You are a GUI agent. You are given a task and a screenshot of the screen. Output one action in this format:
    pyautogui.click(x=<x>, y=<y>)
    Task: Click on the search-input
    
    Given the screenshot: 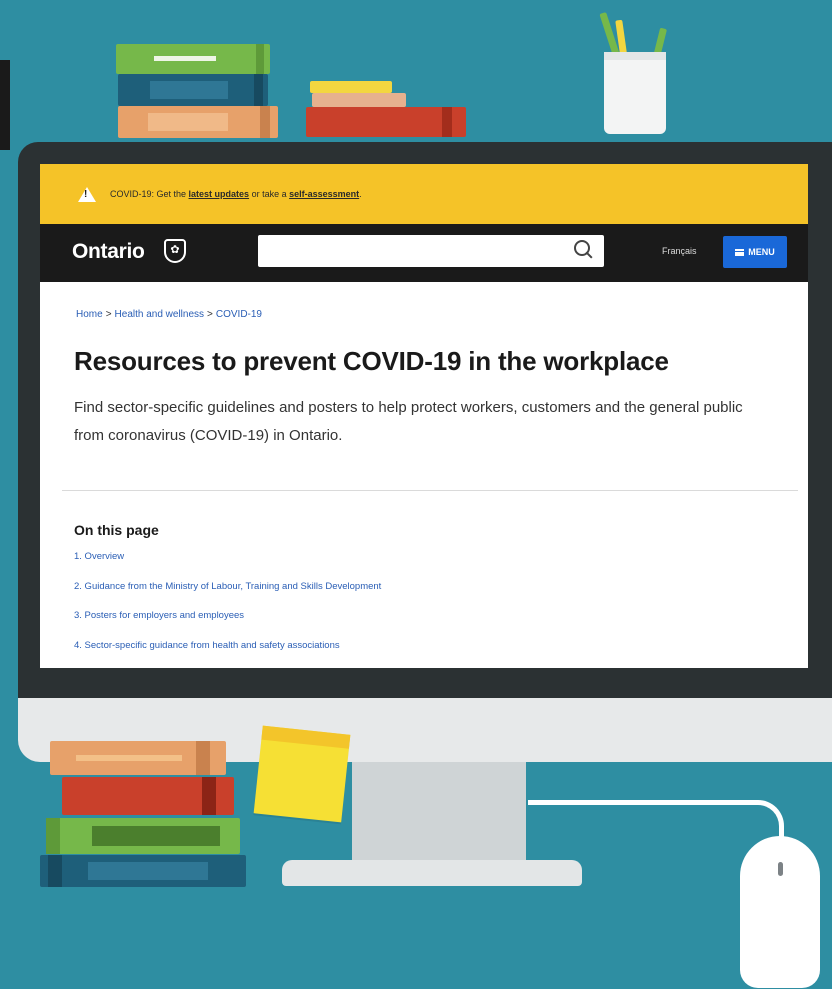 What is the action you would take?
    pyautogui.click(x=431, y=251)
    